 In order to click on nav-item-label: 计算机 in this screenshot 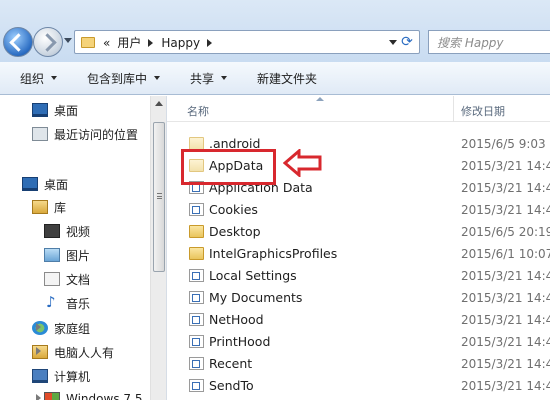, I will do `click(72, 376)`.